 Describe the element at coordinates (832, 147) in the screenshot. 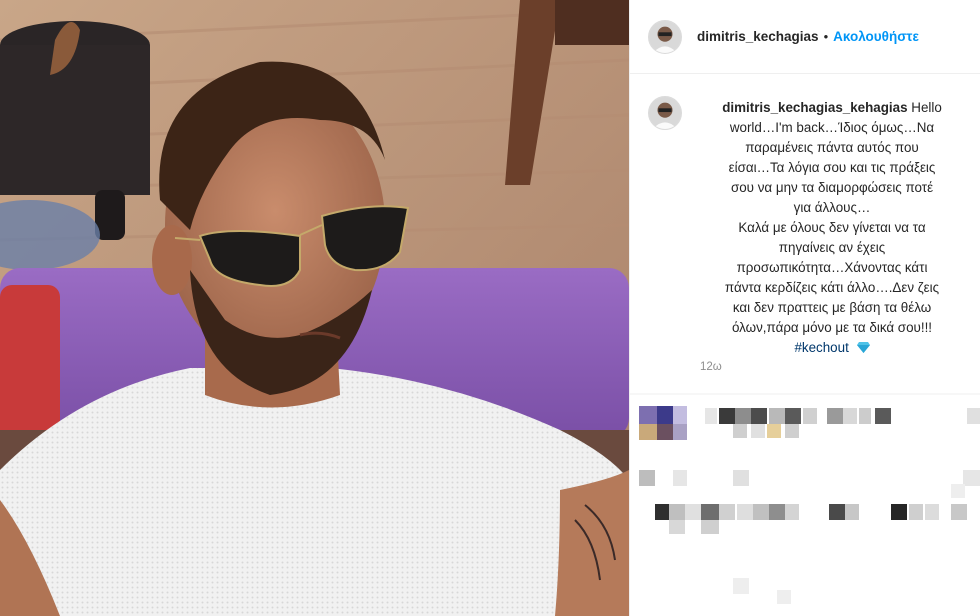

I see `caption-line: παραμένεις πάντα αυτός που` at that location.